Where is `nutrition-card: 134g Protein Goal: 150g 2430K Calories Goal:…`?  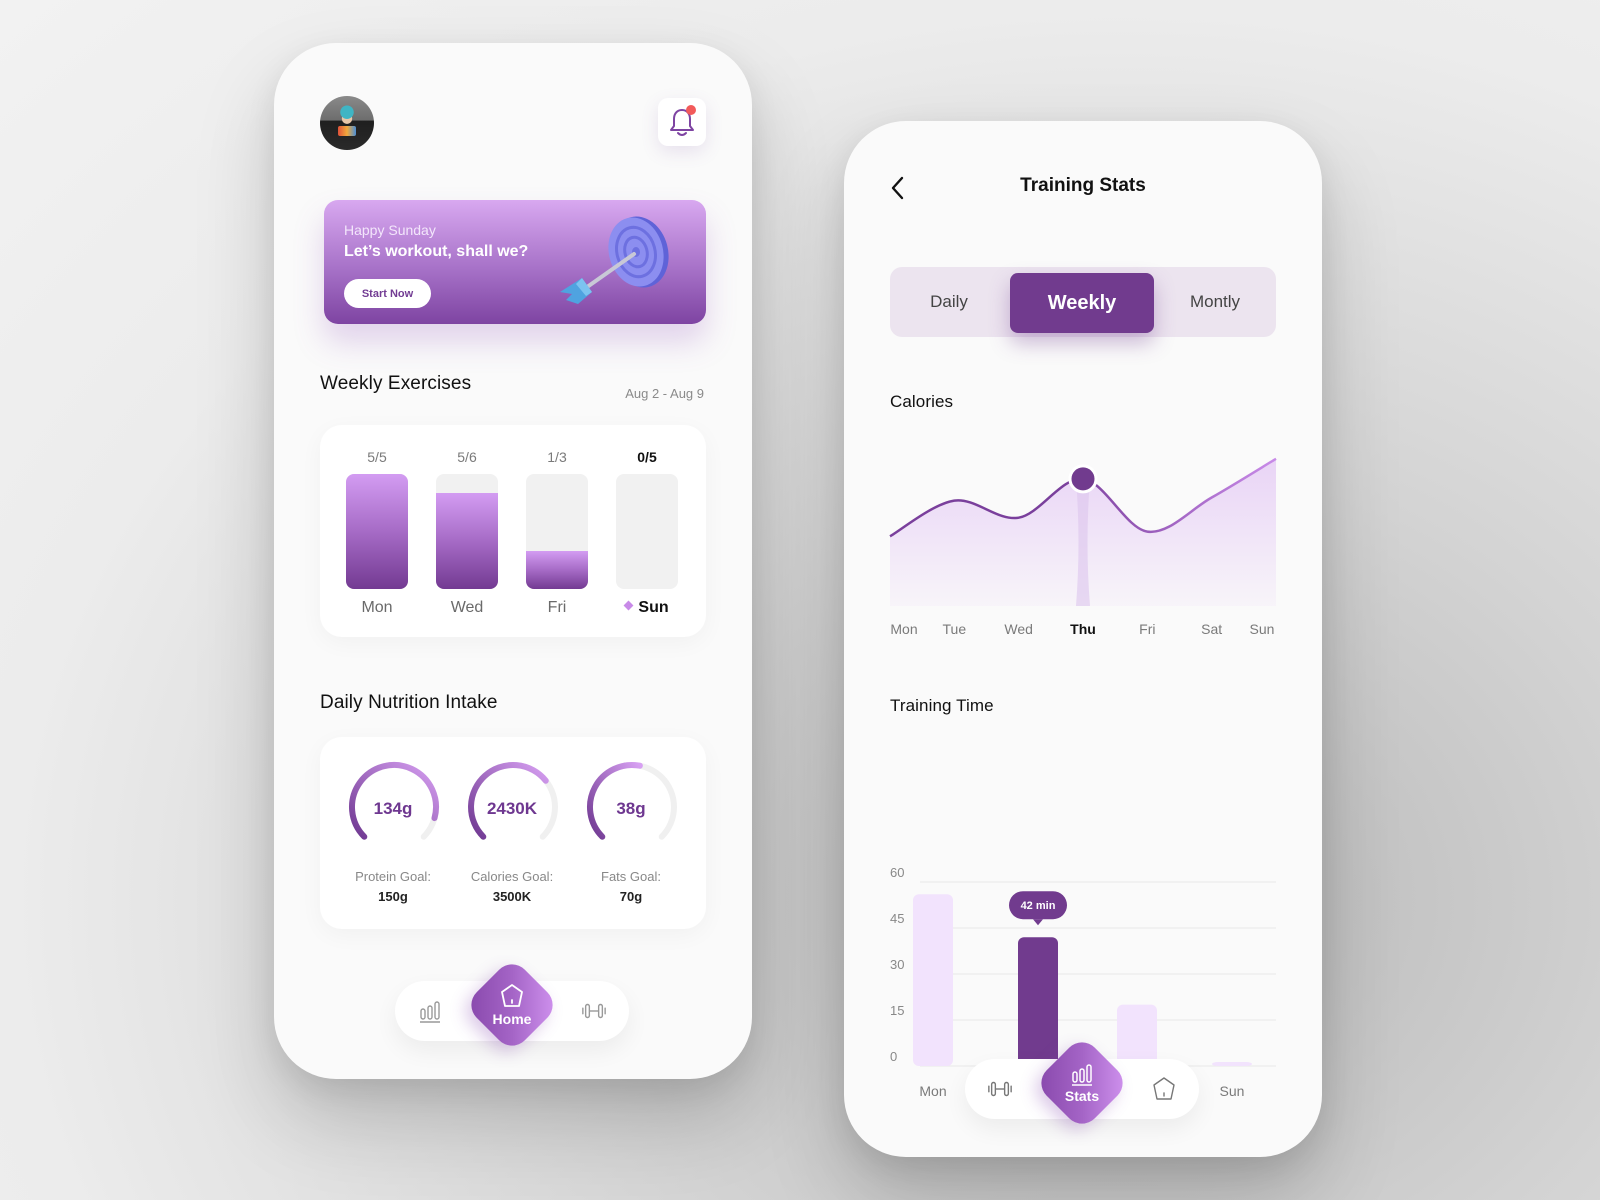
nutrition-card: 134g Protein Goal: 150g 2430K Calories Goal:… is located at coordinates (513, 833).